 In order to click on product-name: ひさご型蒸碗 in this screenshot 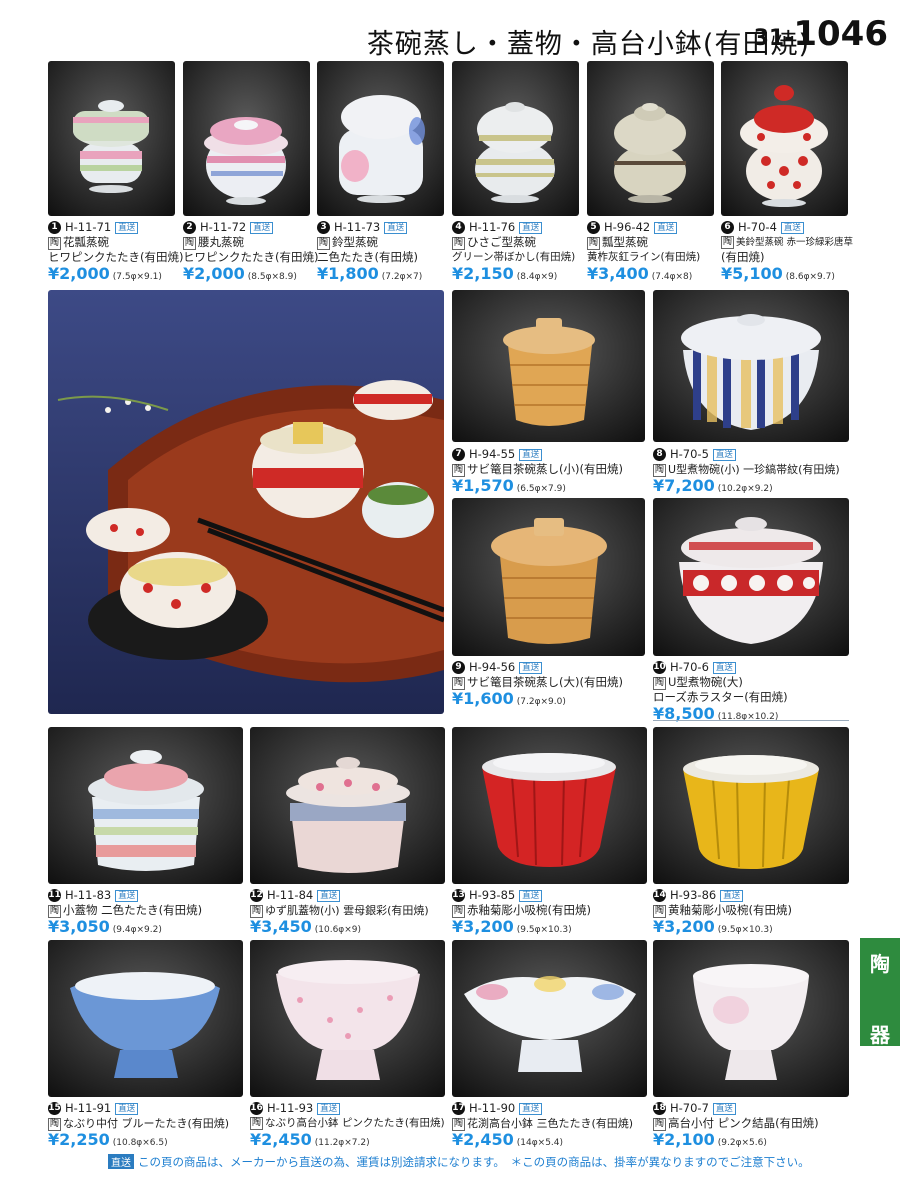, I will do `click(502, 242)`.